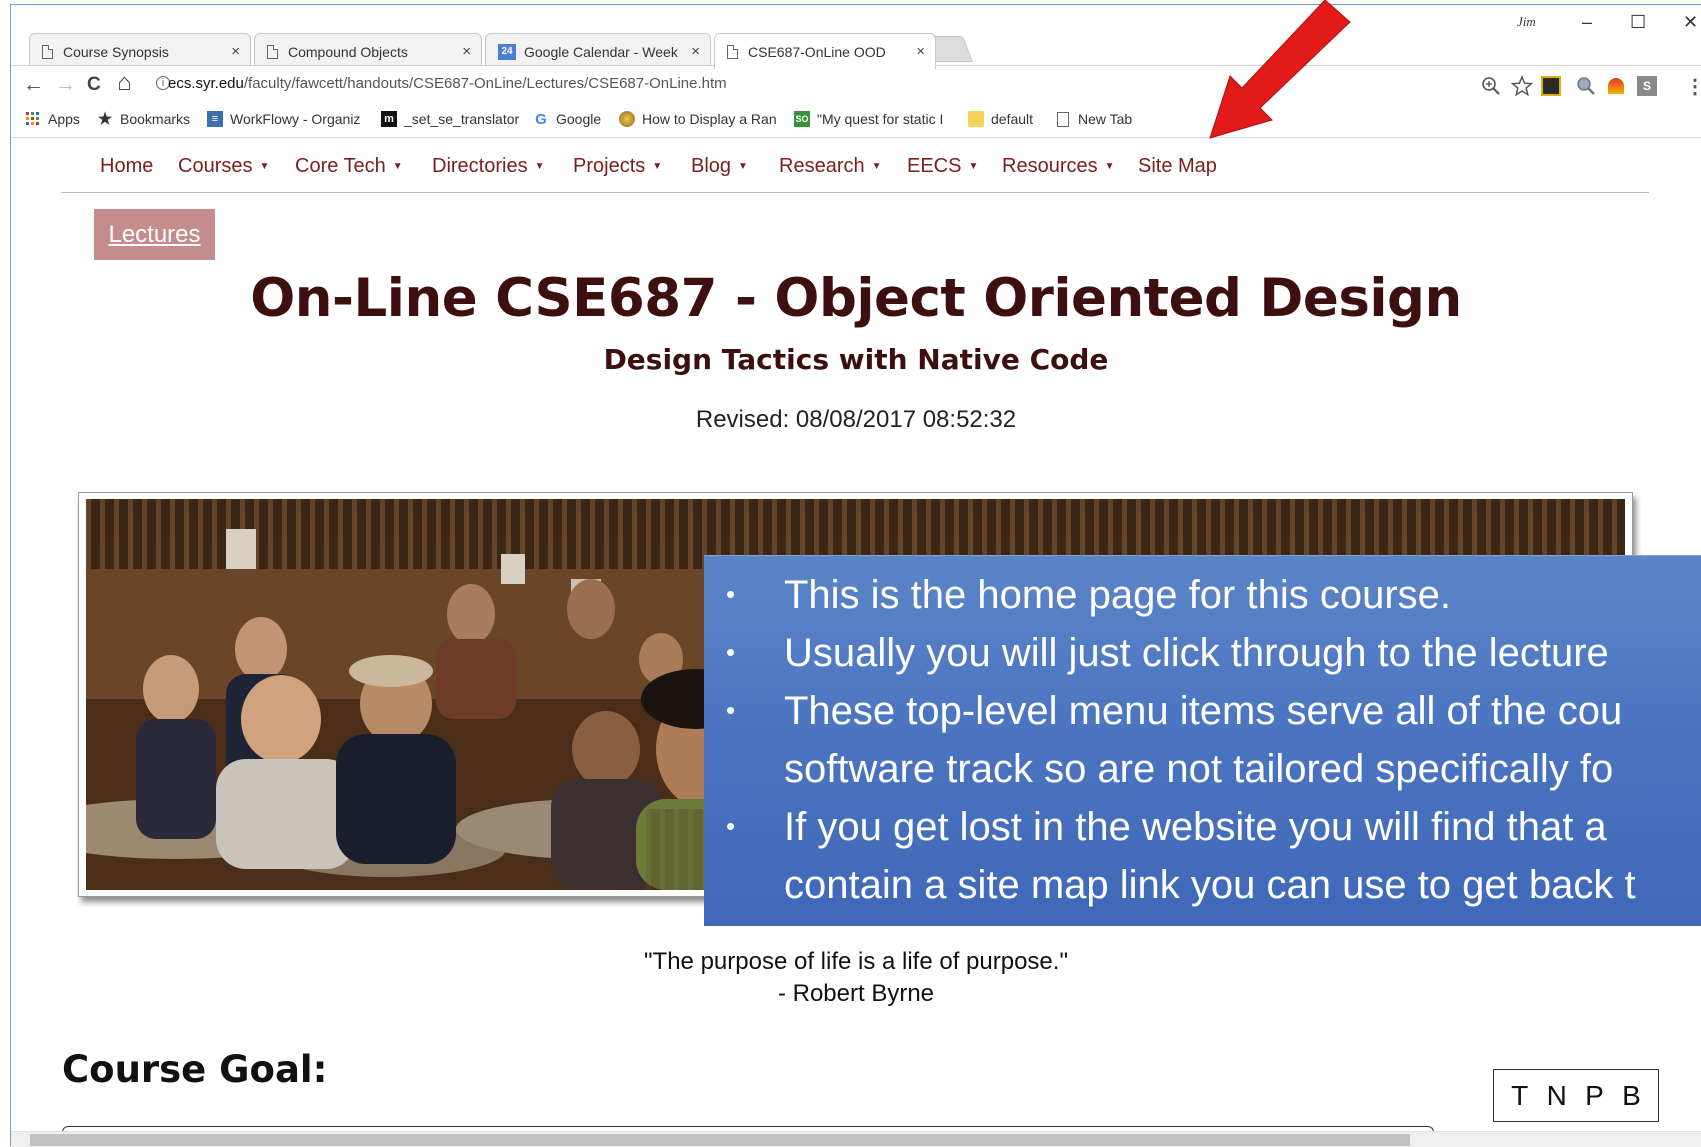  What do you see at coordinates (33, 119) in the screenshot?
I see `apps-grid-icon` at bounding box center [33, 119].